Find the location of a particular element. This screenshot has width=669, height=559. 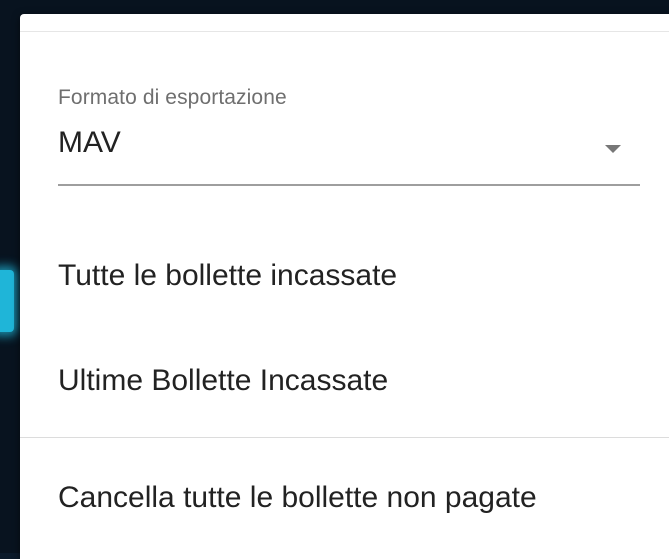

menu-item-latest-collected-bills: Ultime Bollette Incassate is located at coordinates (344, 381).